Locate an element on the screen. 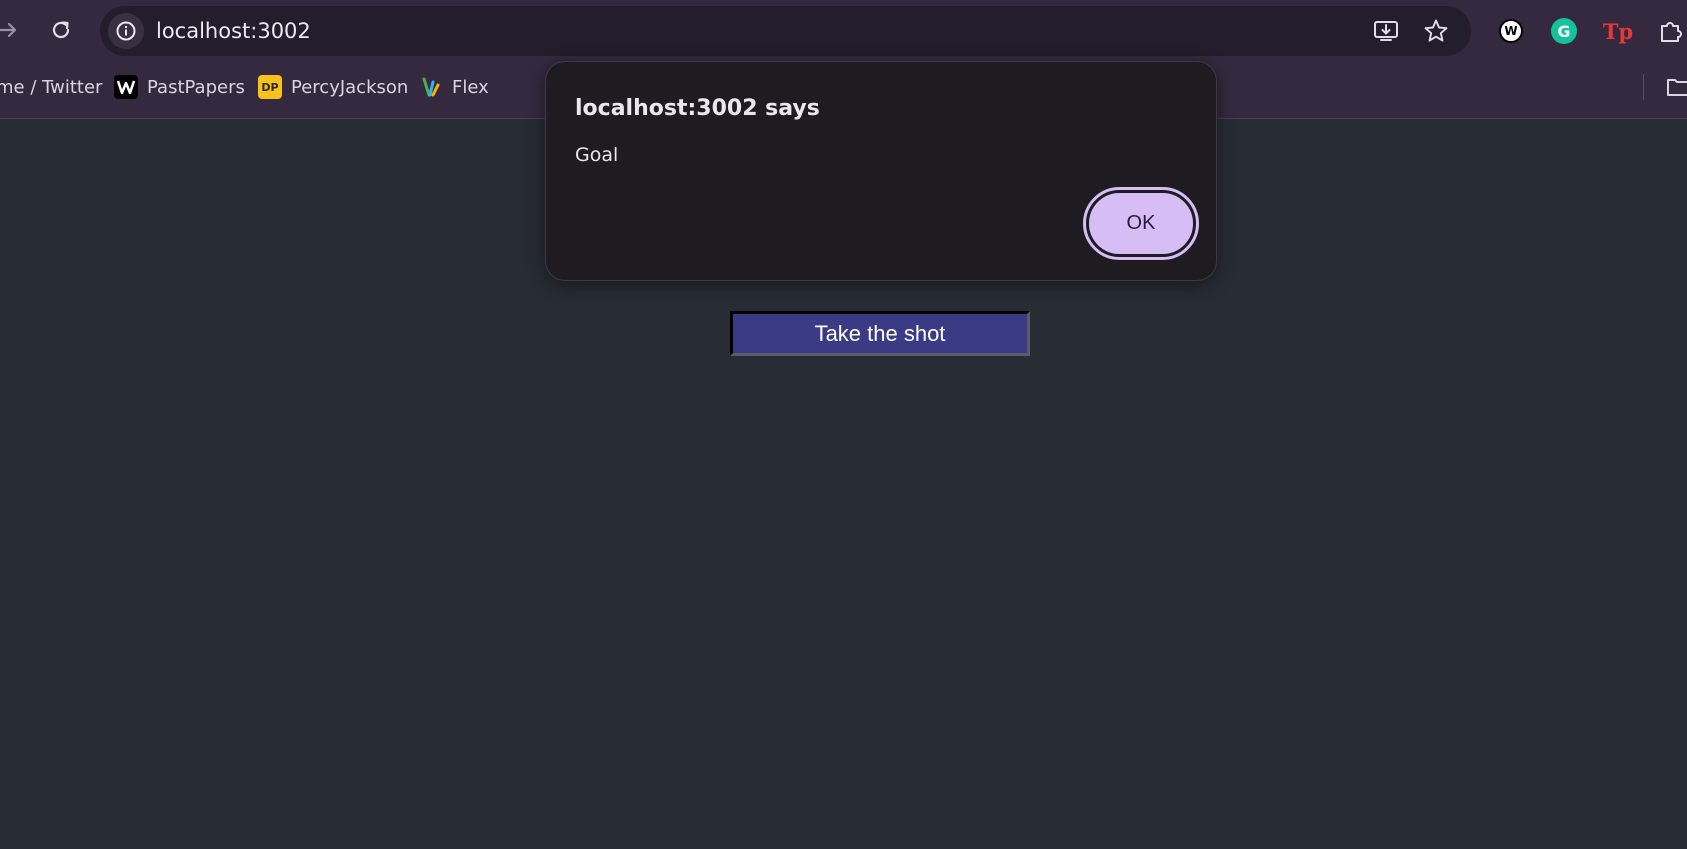  flex-icon is located at coordinates (431, 87).